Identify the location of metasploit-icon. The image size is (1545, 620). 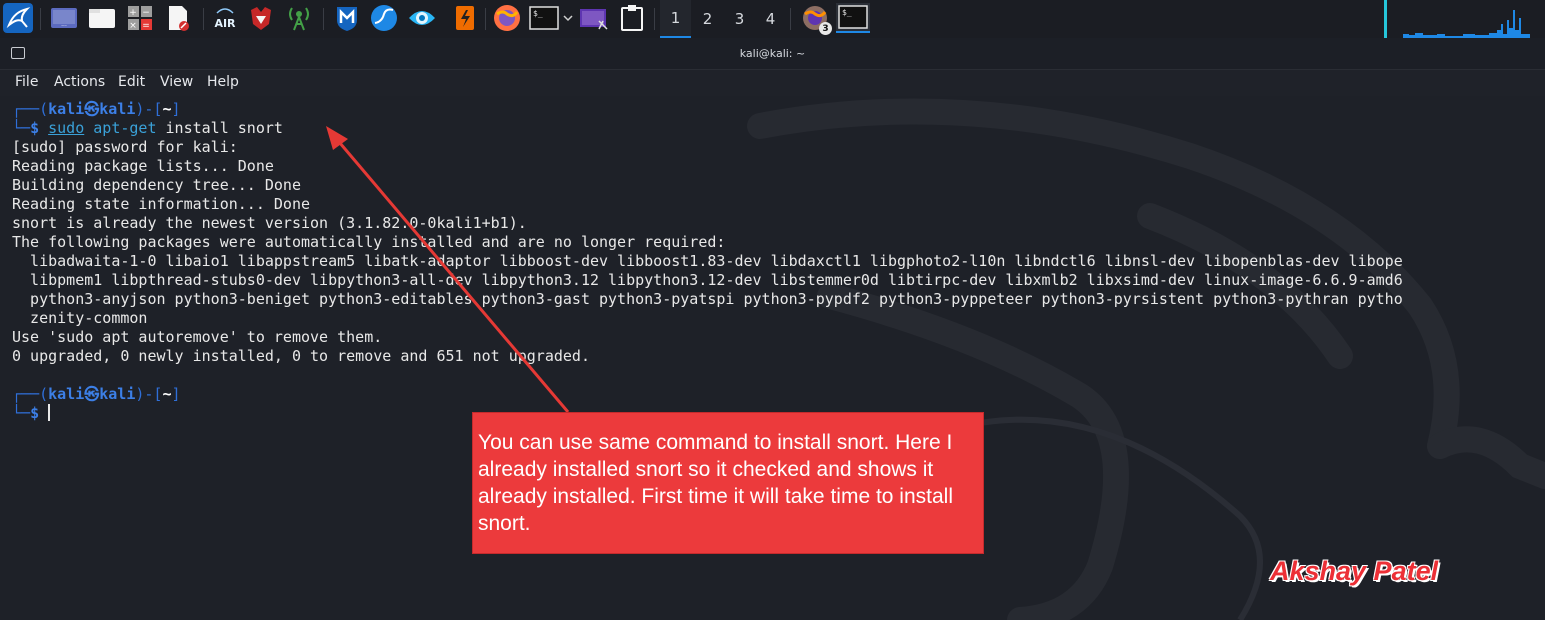
(347, 18).